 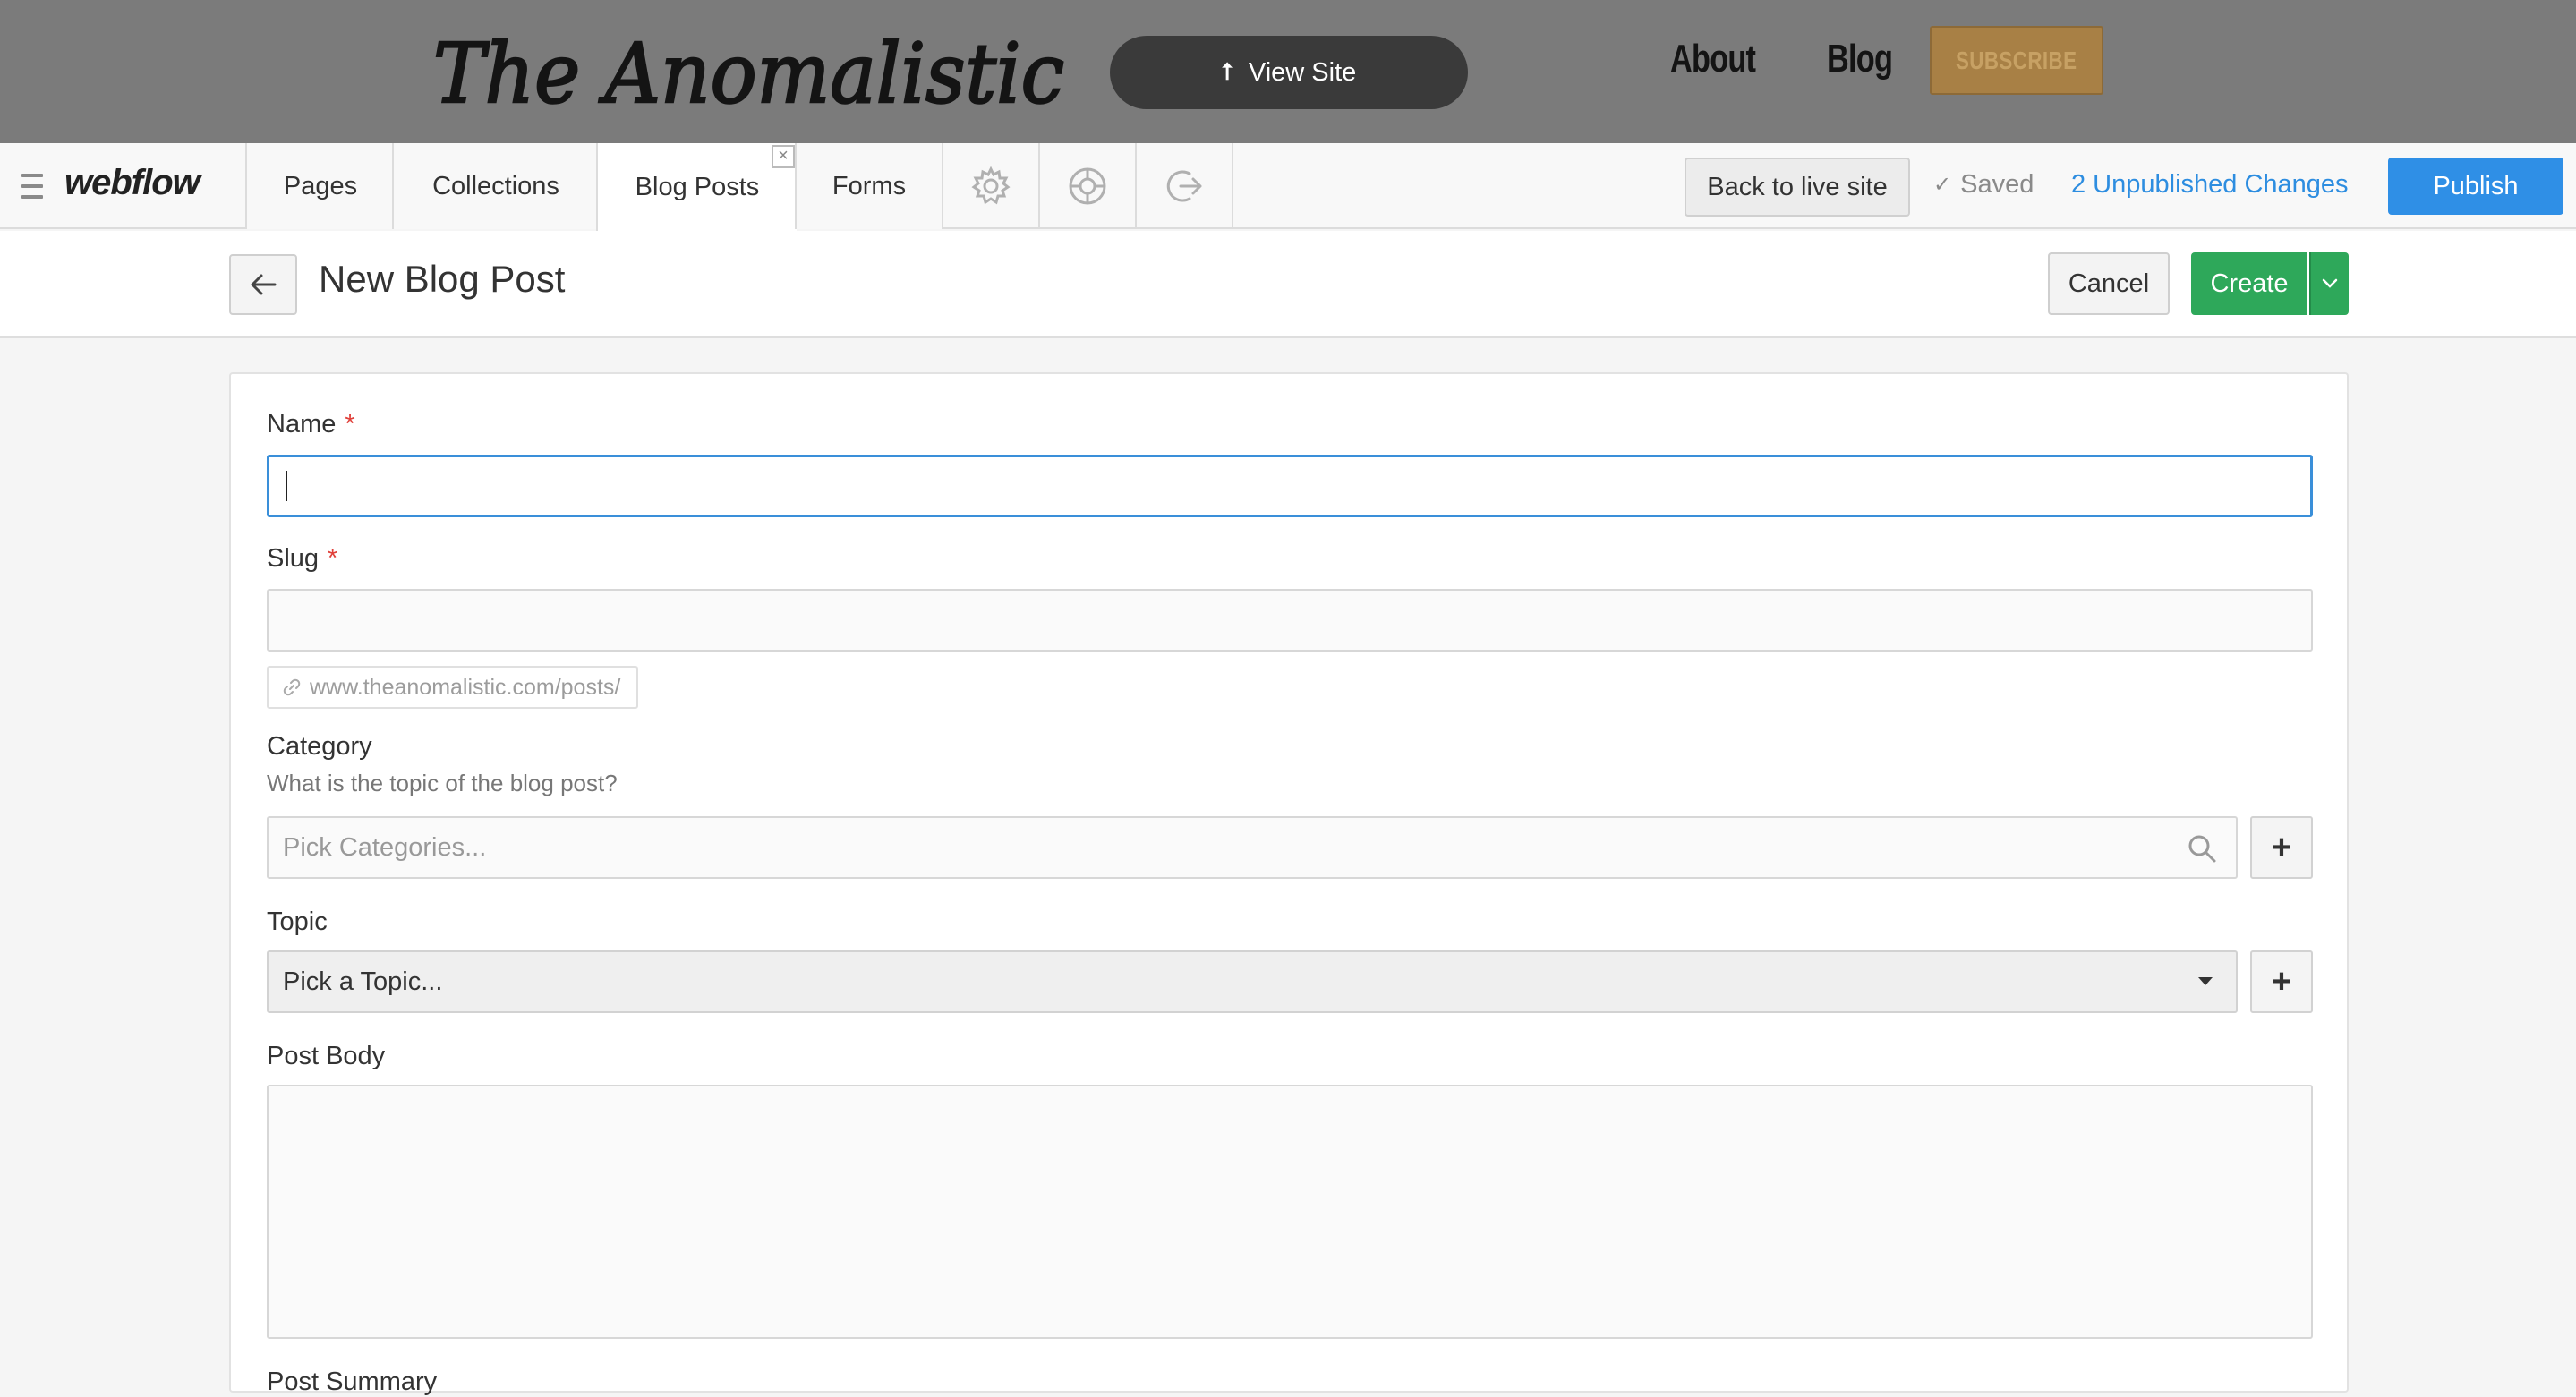 I want to click on check-icon: ✓, so click(x=1942, y=185).